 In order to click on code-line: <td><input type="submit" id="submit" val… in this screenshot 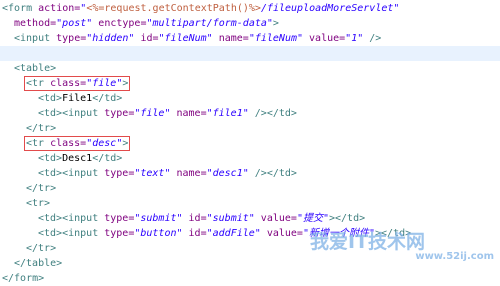, I will do `click(250, 218)`.